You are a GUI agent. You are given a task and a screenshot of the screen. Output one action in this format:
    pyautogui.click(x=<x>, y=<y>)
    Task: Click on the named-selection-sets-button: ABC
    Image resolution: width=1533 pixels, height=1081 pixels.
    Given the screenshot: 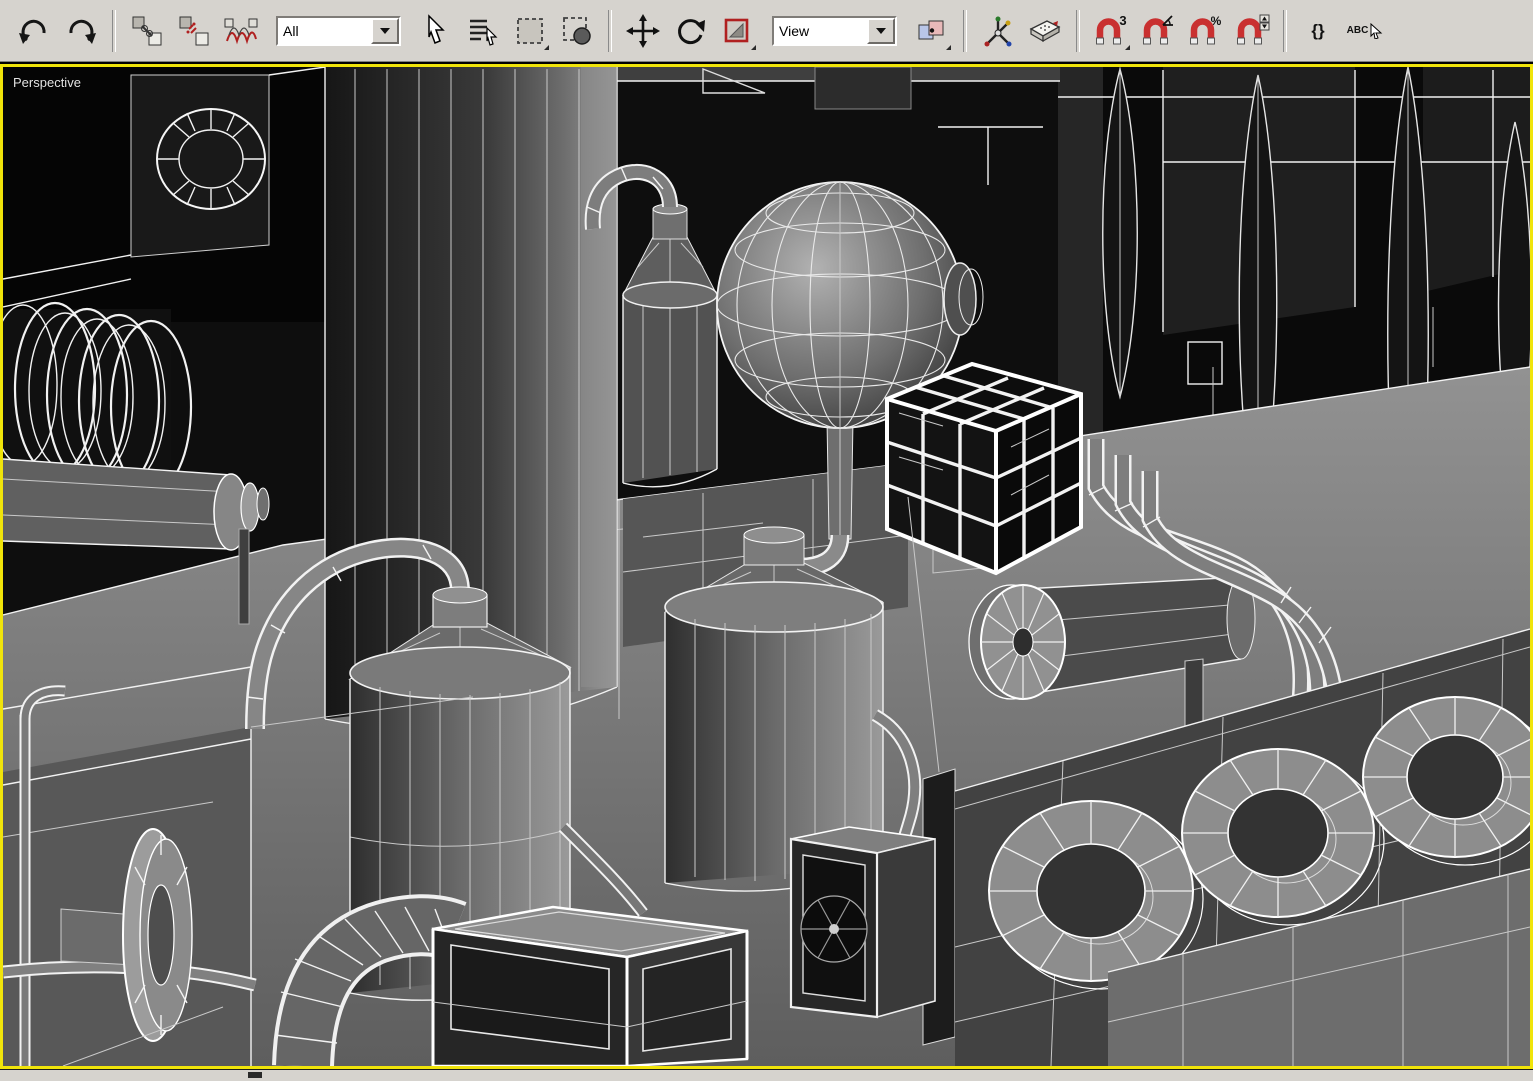 What is the action you would take?
    pyautogui.click(x=1365, y=31)
    